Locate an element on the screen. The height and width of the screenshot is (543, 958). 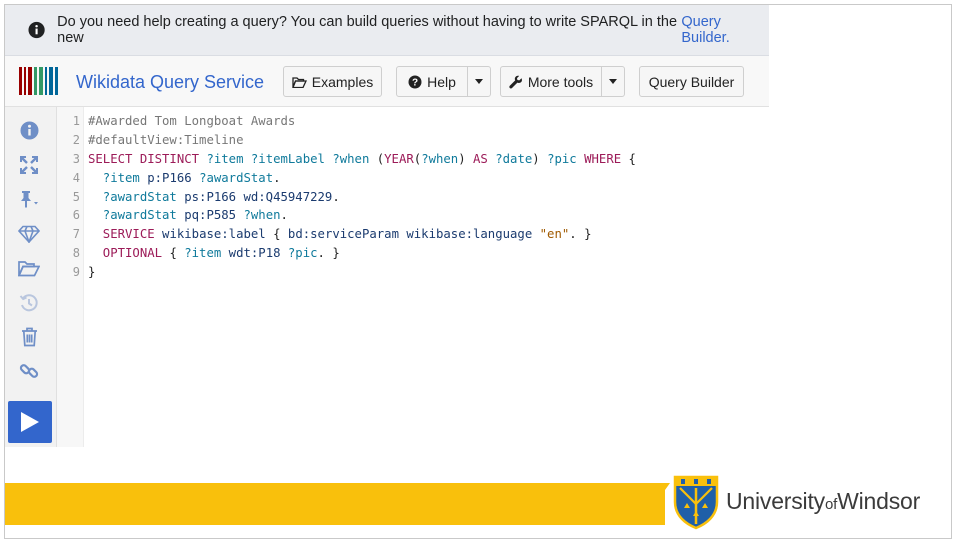
code-token: SERVICE is located at coordinates (125, 234).